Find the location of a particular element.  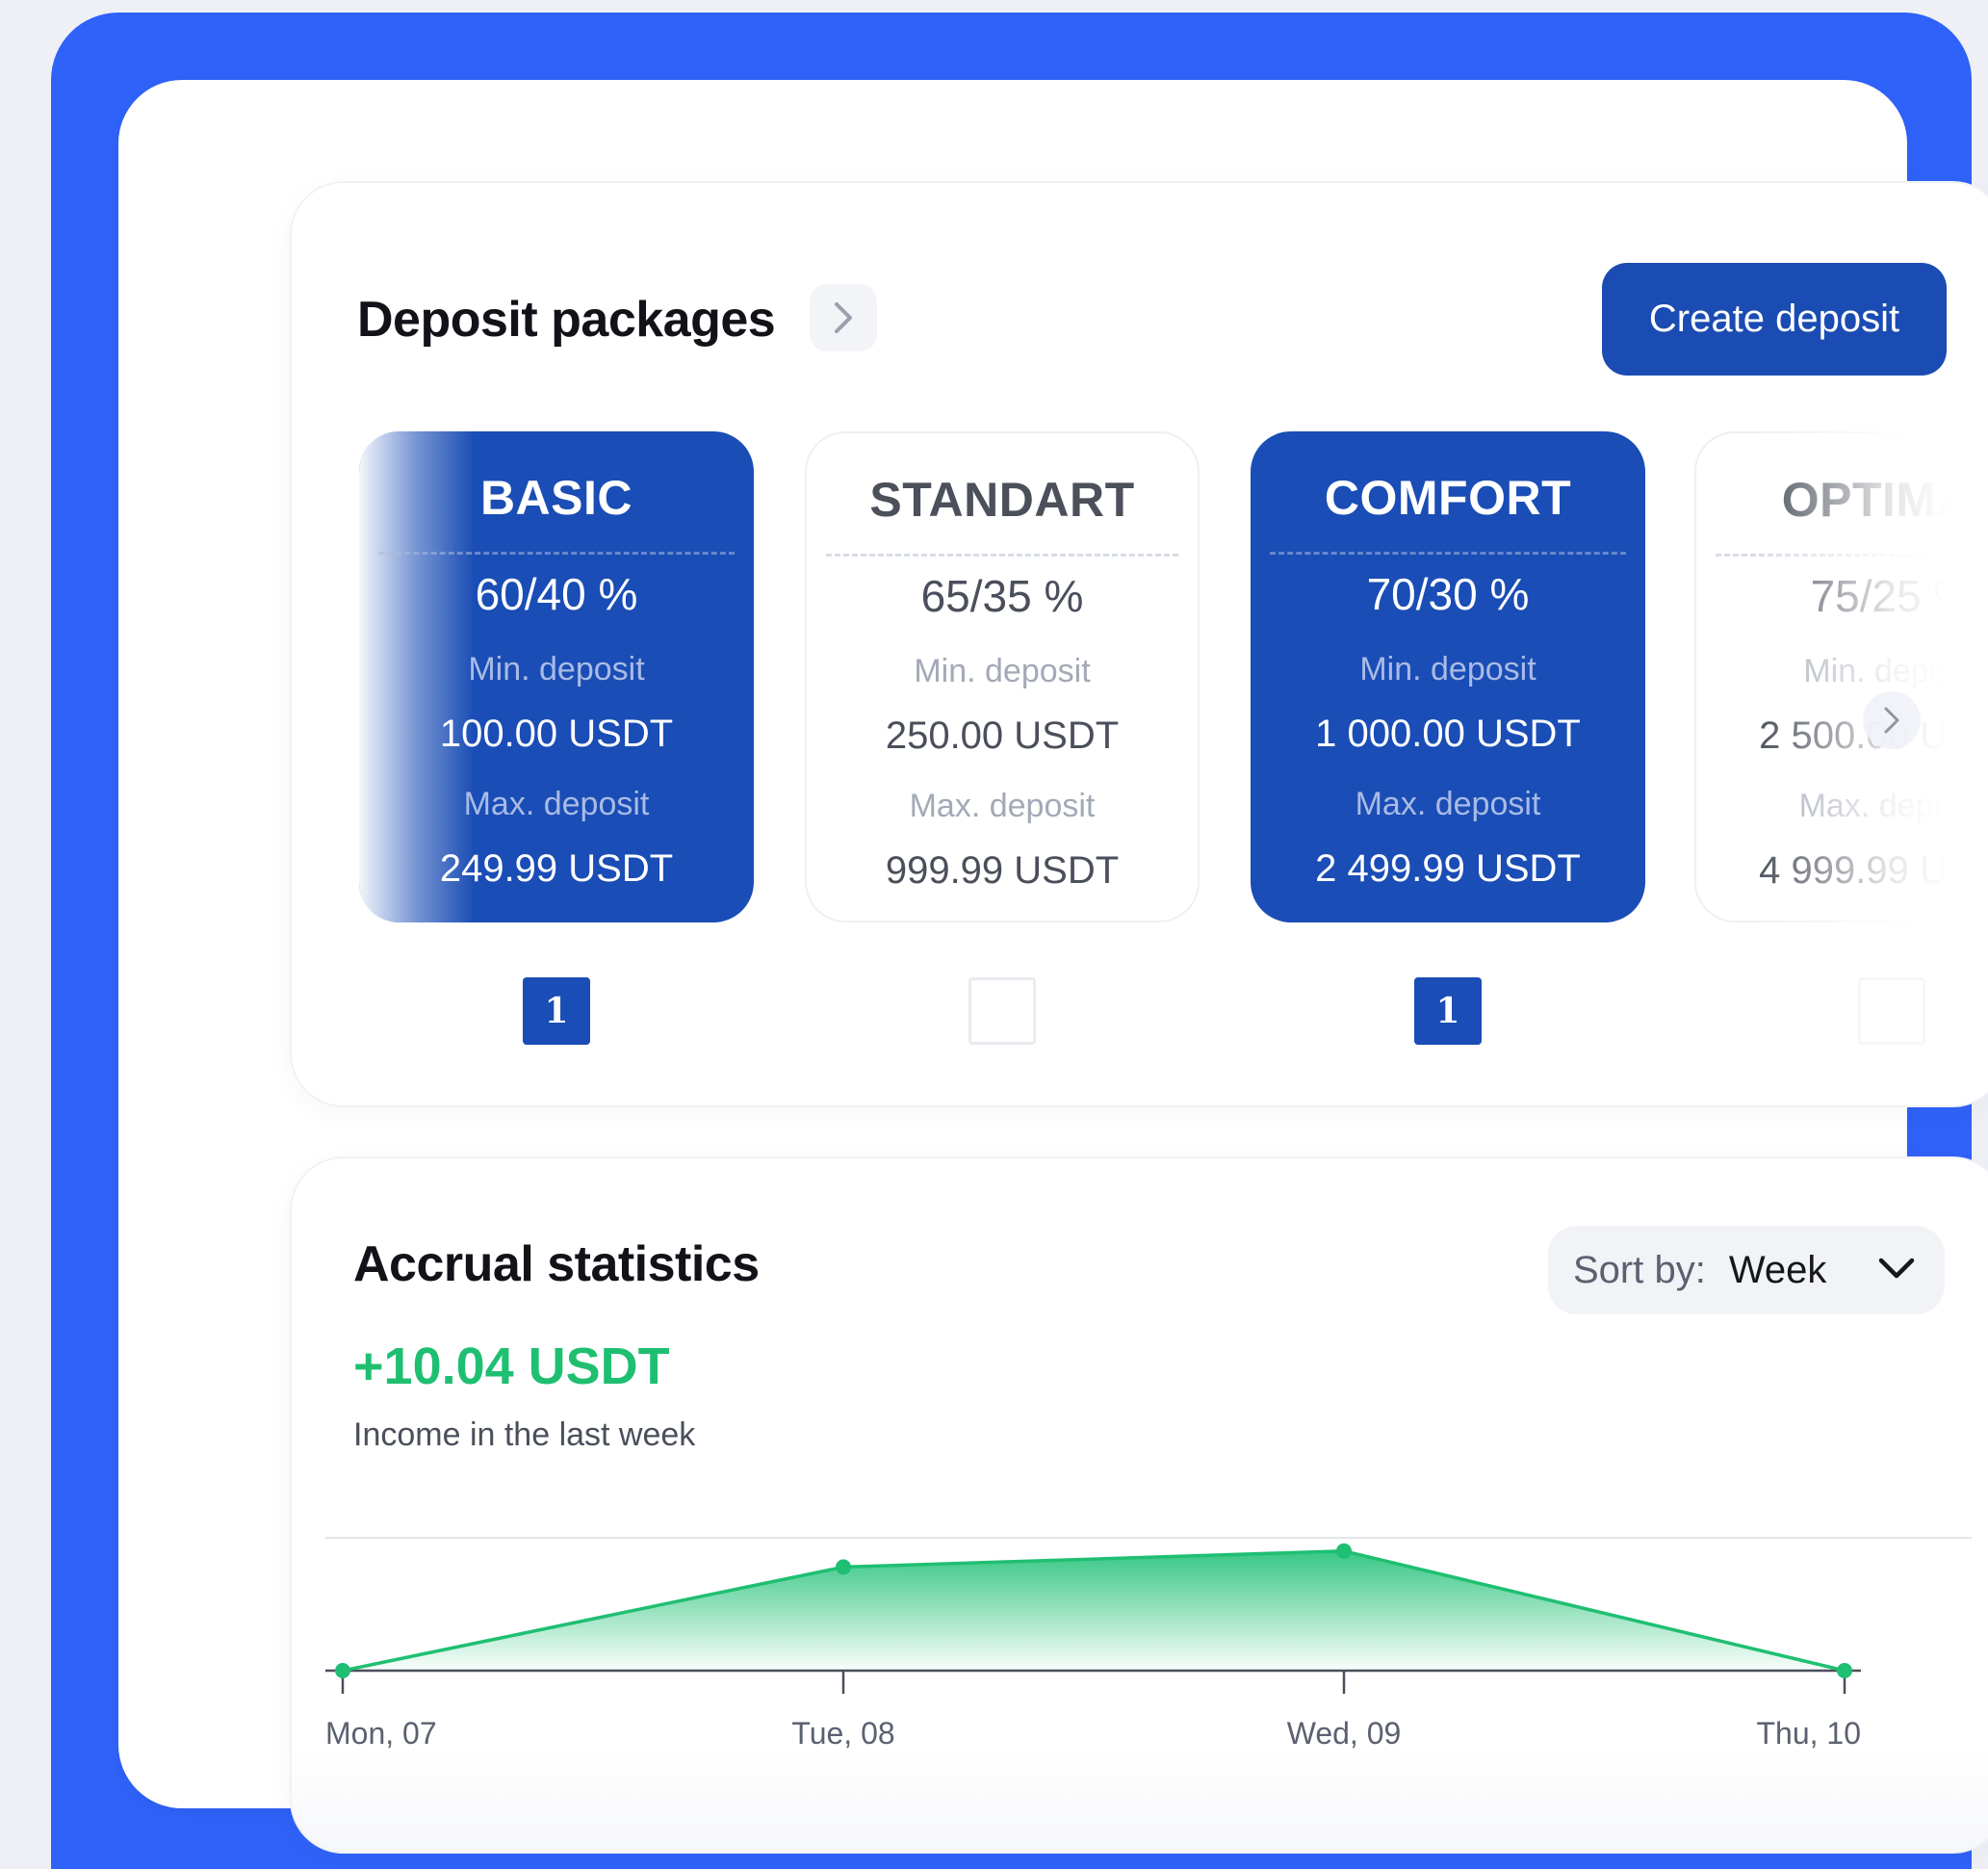

deposit-packages-link is located at coordinates (844, 317).